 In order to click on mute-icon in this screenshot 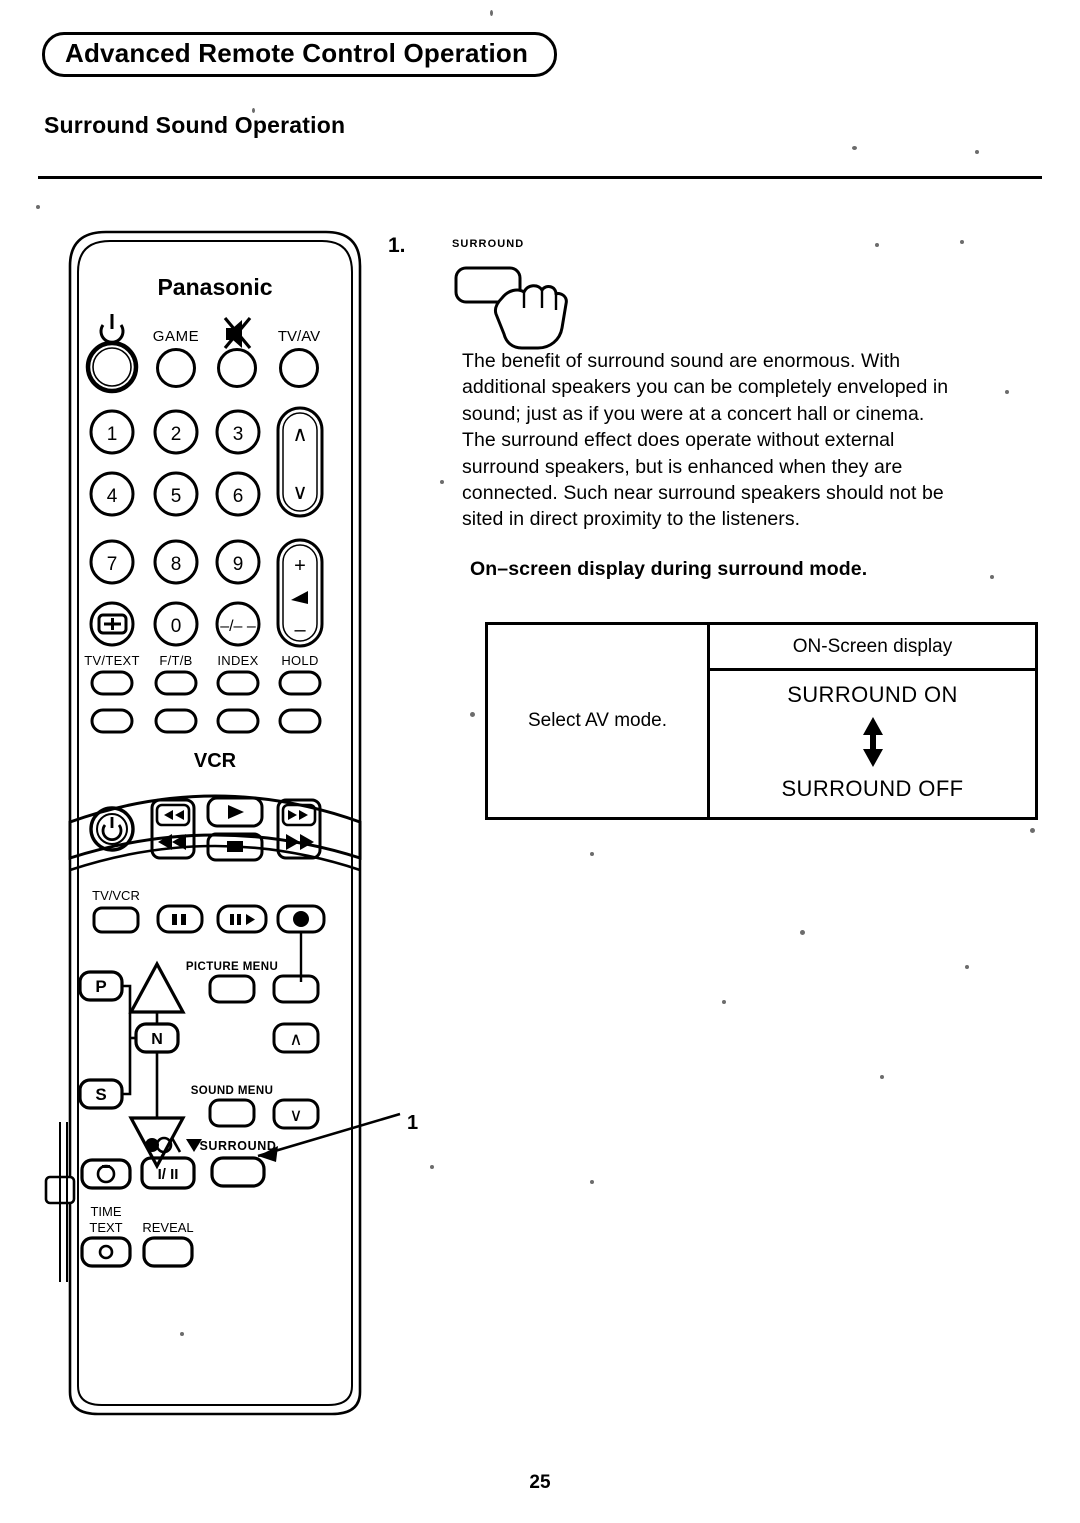, I will do `click(237, 333)`.